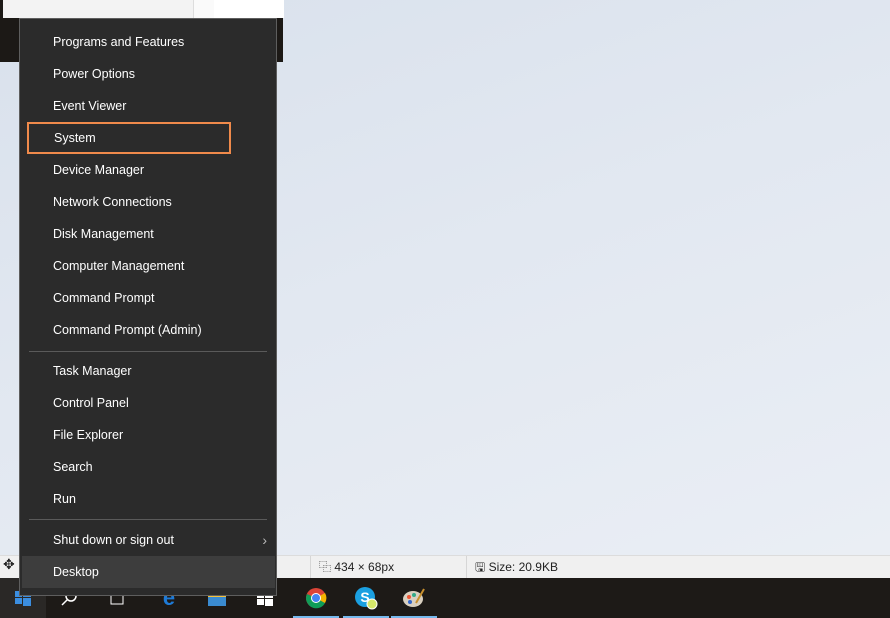 The width and height of the screenshot is (890, 618). What do you see at coordinates (104, 298) in the screenshot?
I see `menu-item-label: Command Prompt` at bounding box center [104, 298].